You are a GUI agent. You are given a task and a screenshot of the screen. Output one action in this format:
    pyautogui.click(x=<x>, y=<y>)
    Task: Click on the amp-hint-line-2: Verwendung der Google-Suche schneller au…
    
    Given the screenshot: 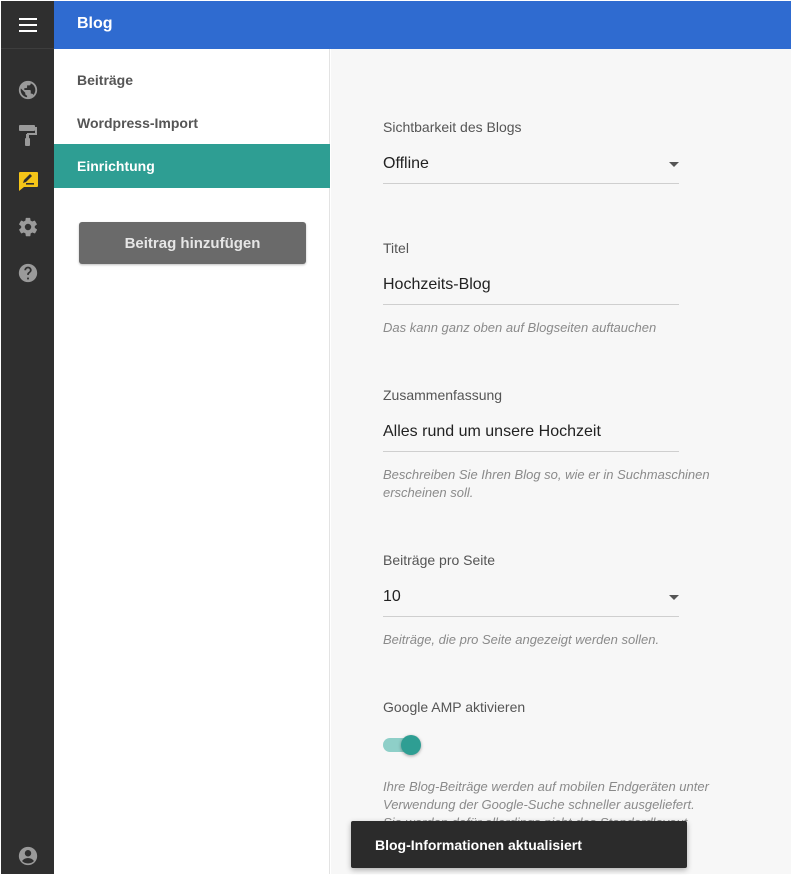 What is the action you would take?
    pyautogui.click(x=539, y=804)
    